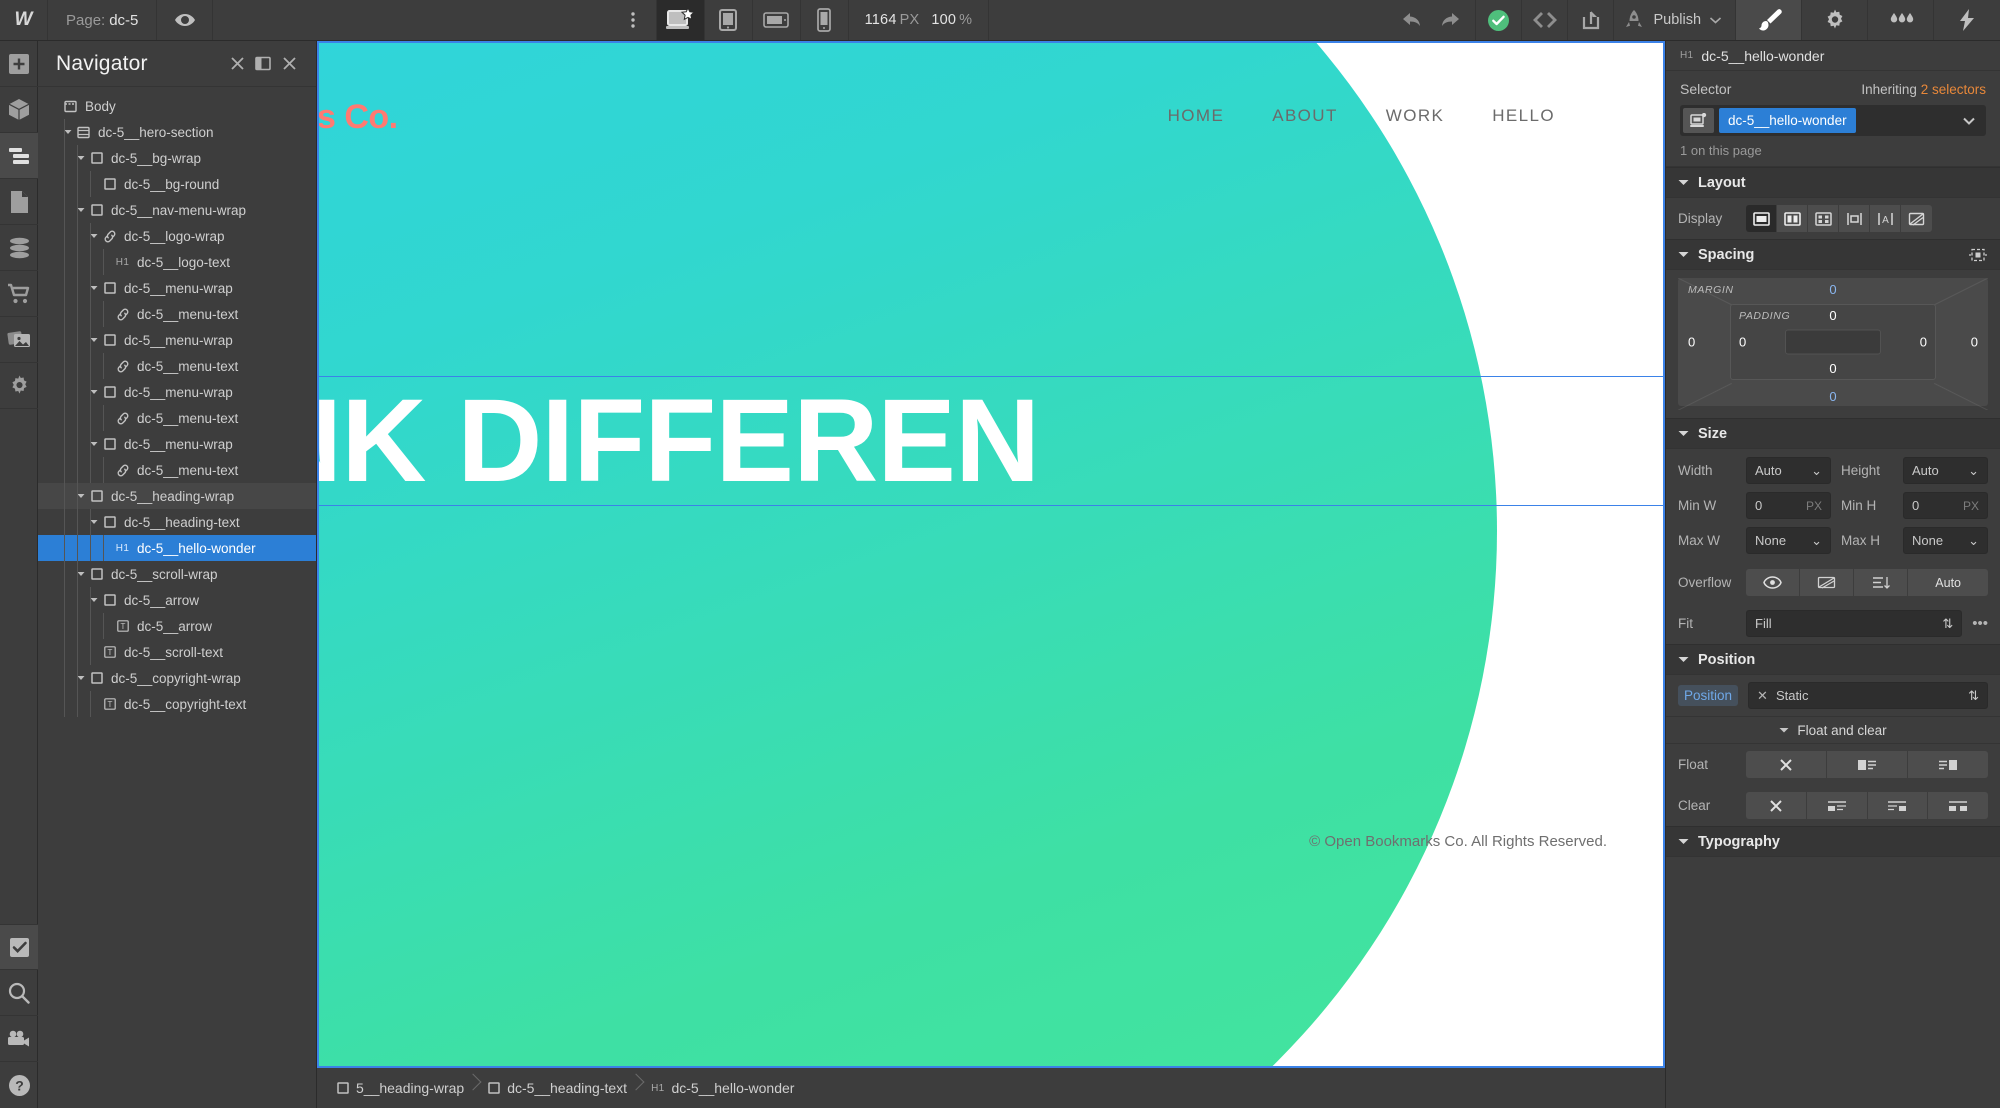 The image size is (2000, 1108). Describe the element at coordinates (177, 262) in the screenshot. I see `navigator-item-dc-5--logo-text: H1 dc-5__logo-text` at that location.